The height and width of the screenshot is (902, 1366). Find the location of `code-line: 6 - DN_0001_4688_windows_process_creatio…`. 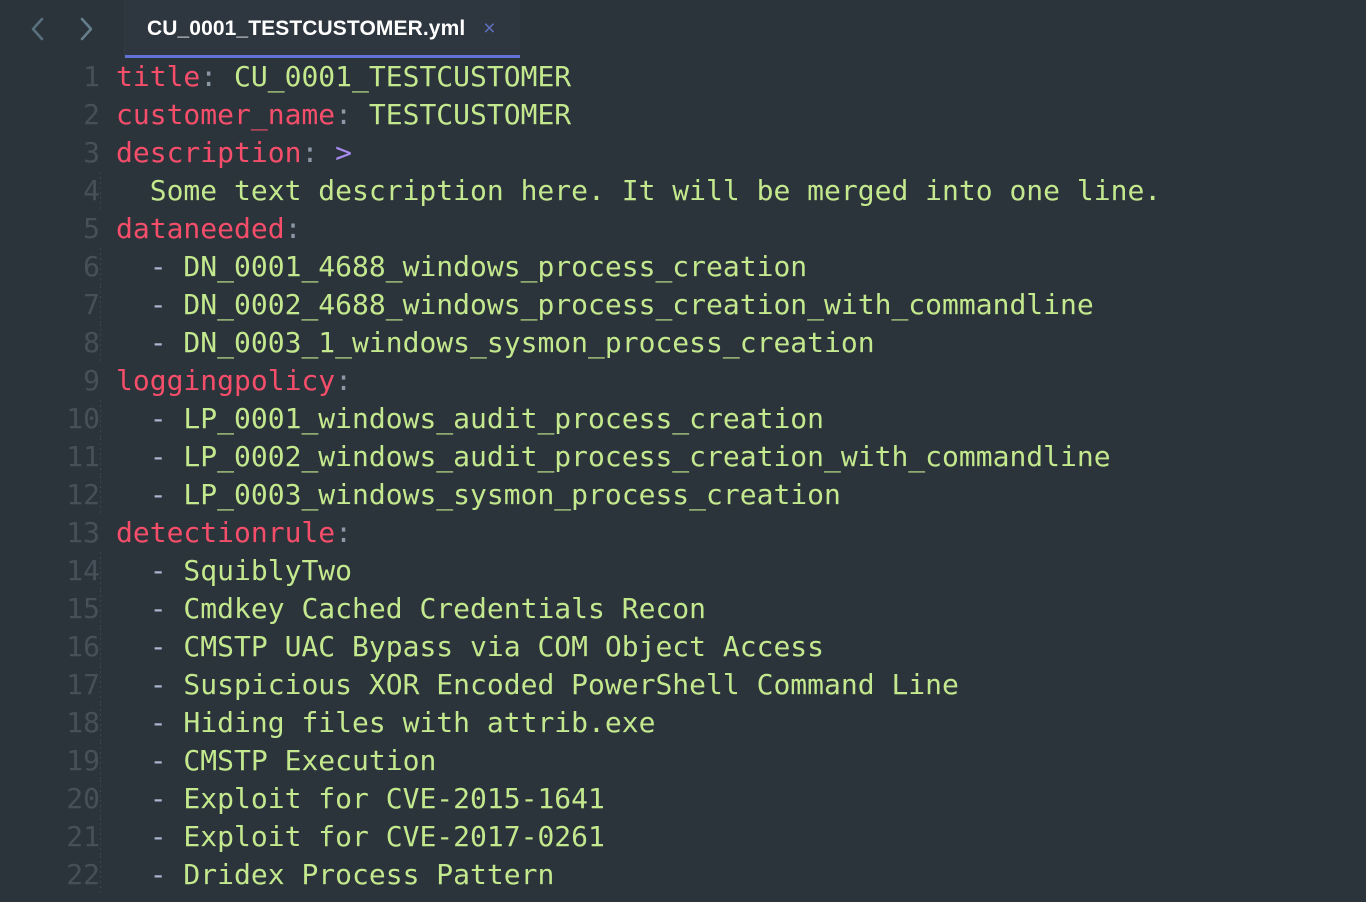

code-line: 6 - DN_0001_4688_windows_process_creatio… is located at coordinates (683, 267).